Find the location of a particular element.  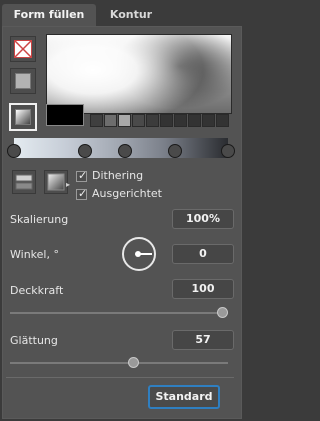

current-color-swatch is located at coordinates (65, 115).